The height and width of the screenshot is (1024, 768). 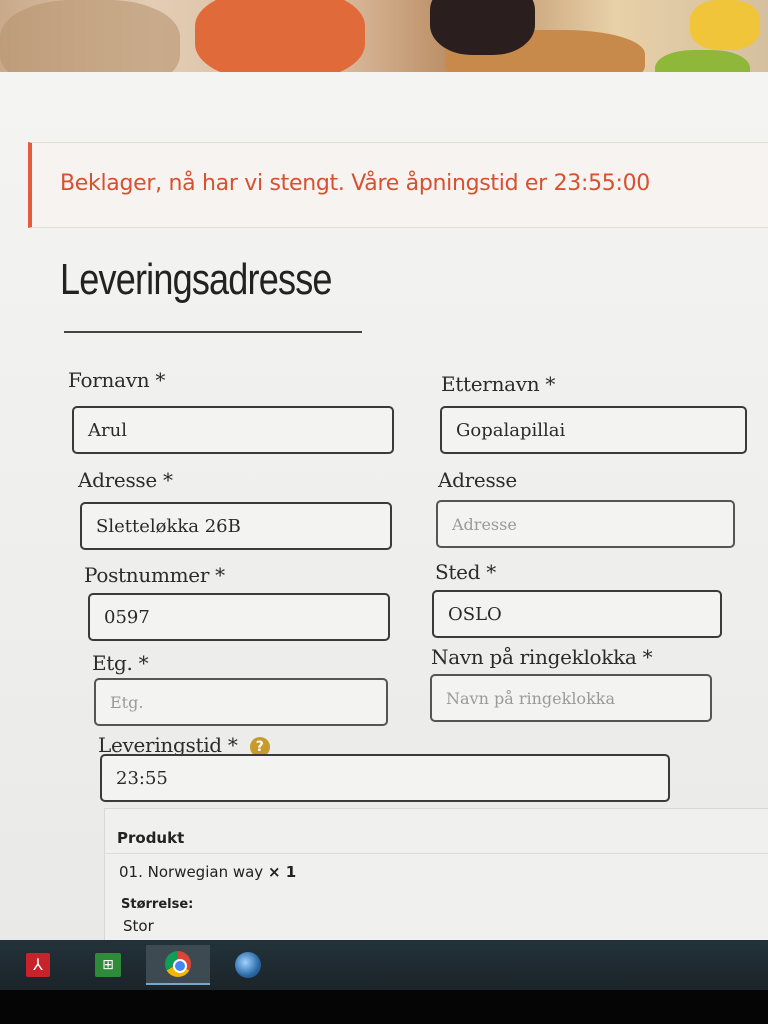 I want to click on item-name: 01. Norwegian way, so click(x=191, y=872).